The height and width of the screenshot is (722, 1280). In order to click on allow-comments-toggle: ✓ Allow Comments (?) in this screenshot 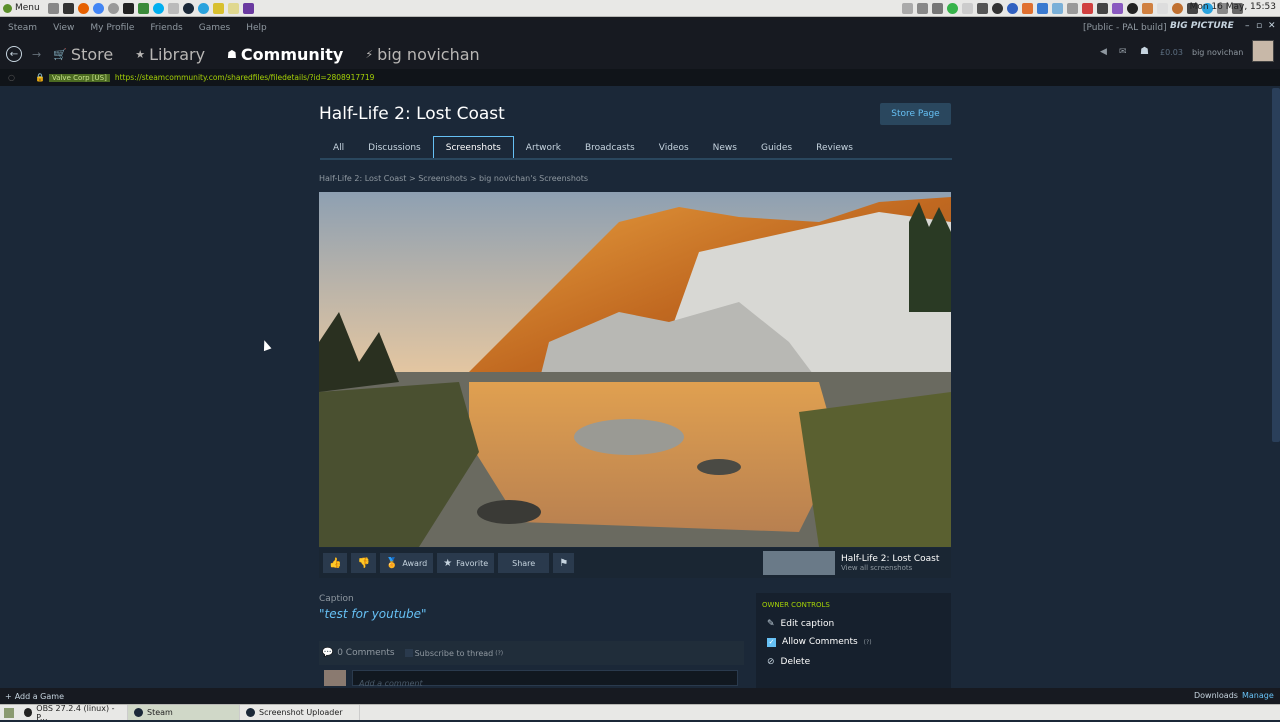, I will do `click(859, 642)`.